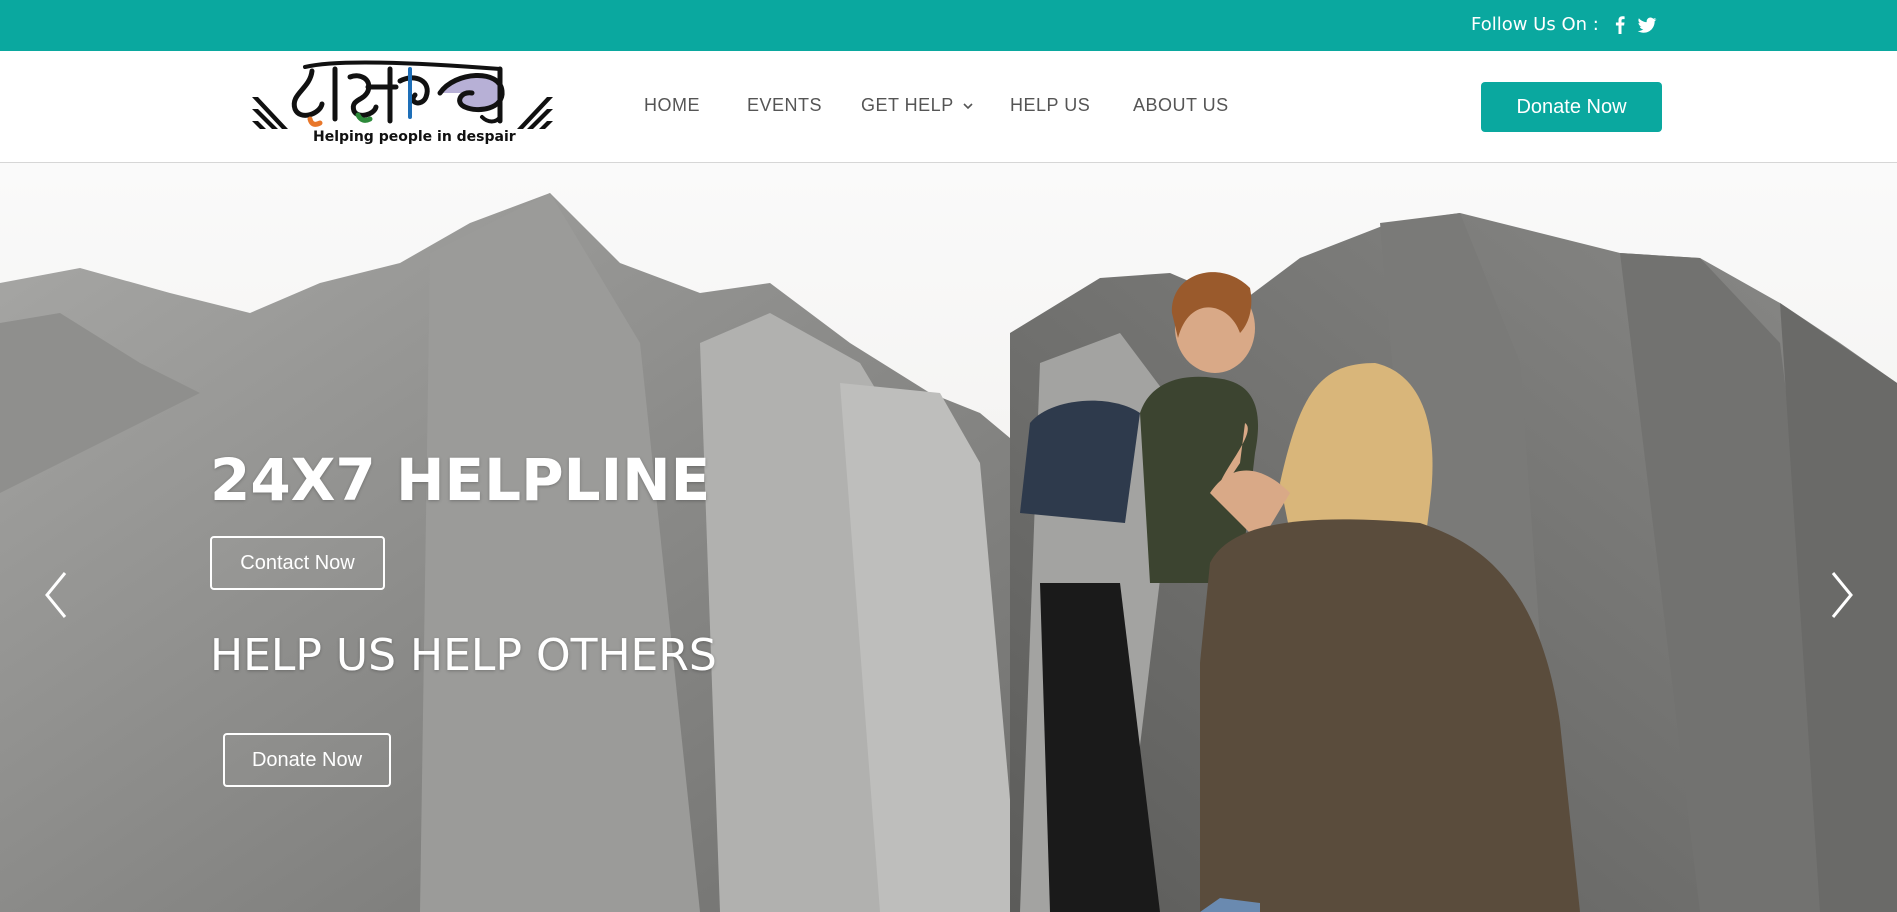 This screenshot has height=912, width=1897. I want to click on logo-tagline: Helping people in despair, so click(414, 137).